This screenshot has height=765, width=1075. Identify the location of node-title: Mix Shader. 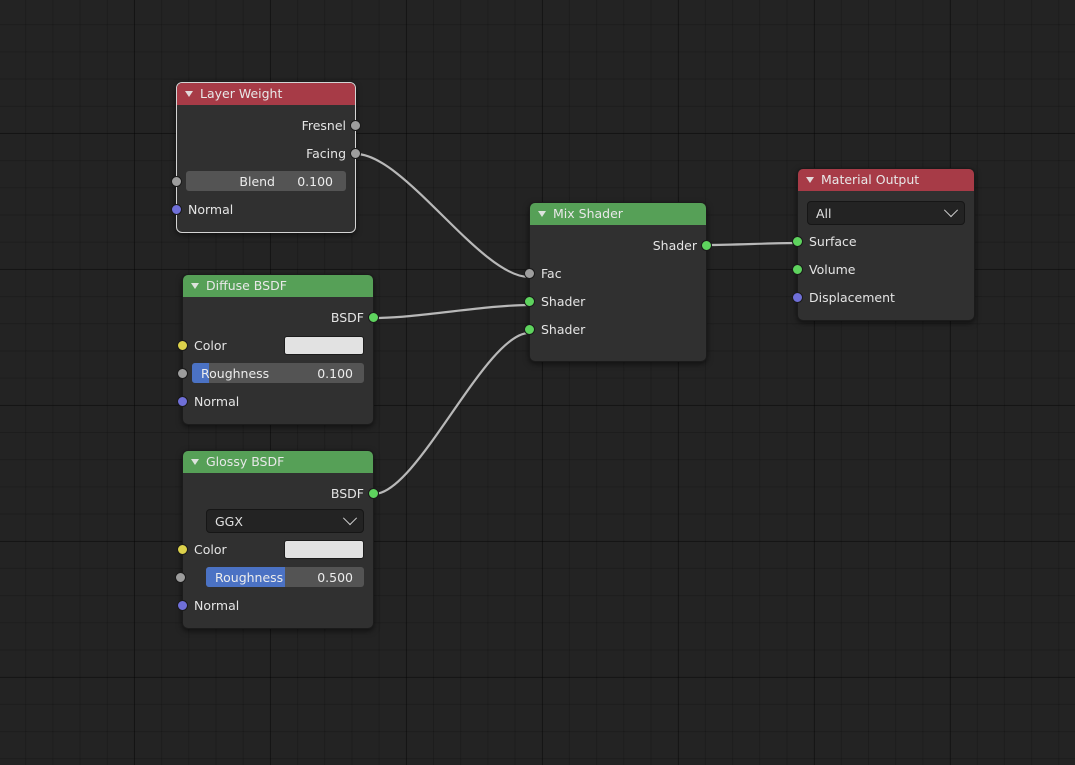
(588, 213).